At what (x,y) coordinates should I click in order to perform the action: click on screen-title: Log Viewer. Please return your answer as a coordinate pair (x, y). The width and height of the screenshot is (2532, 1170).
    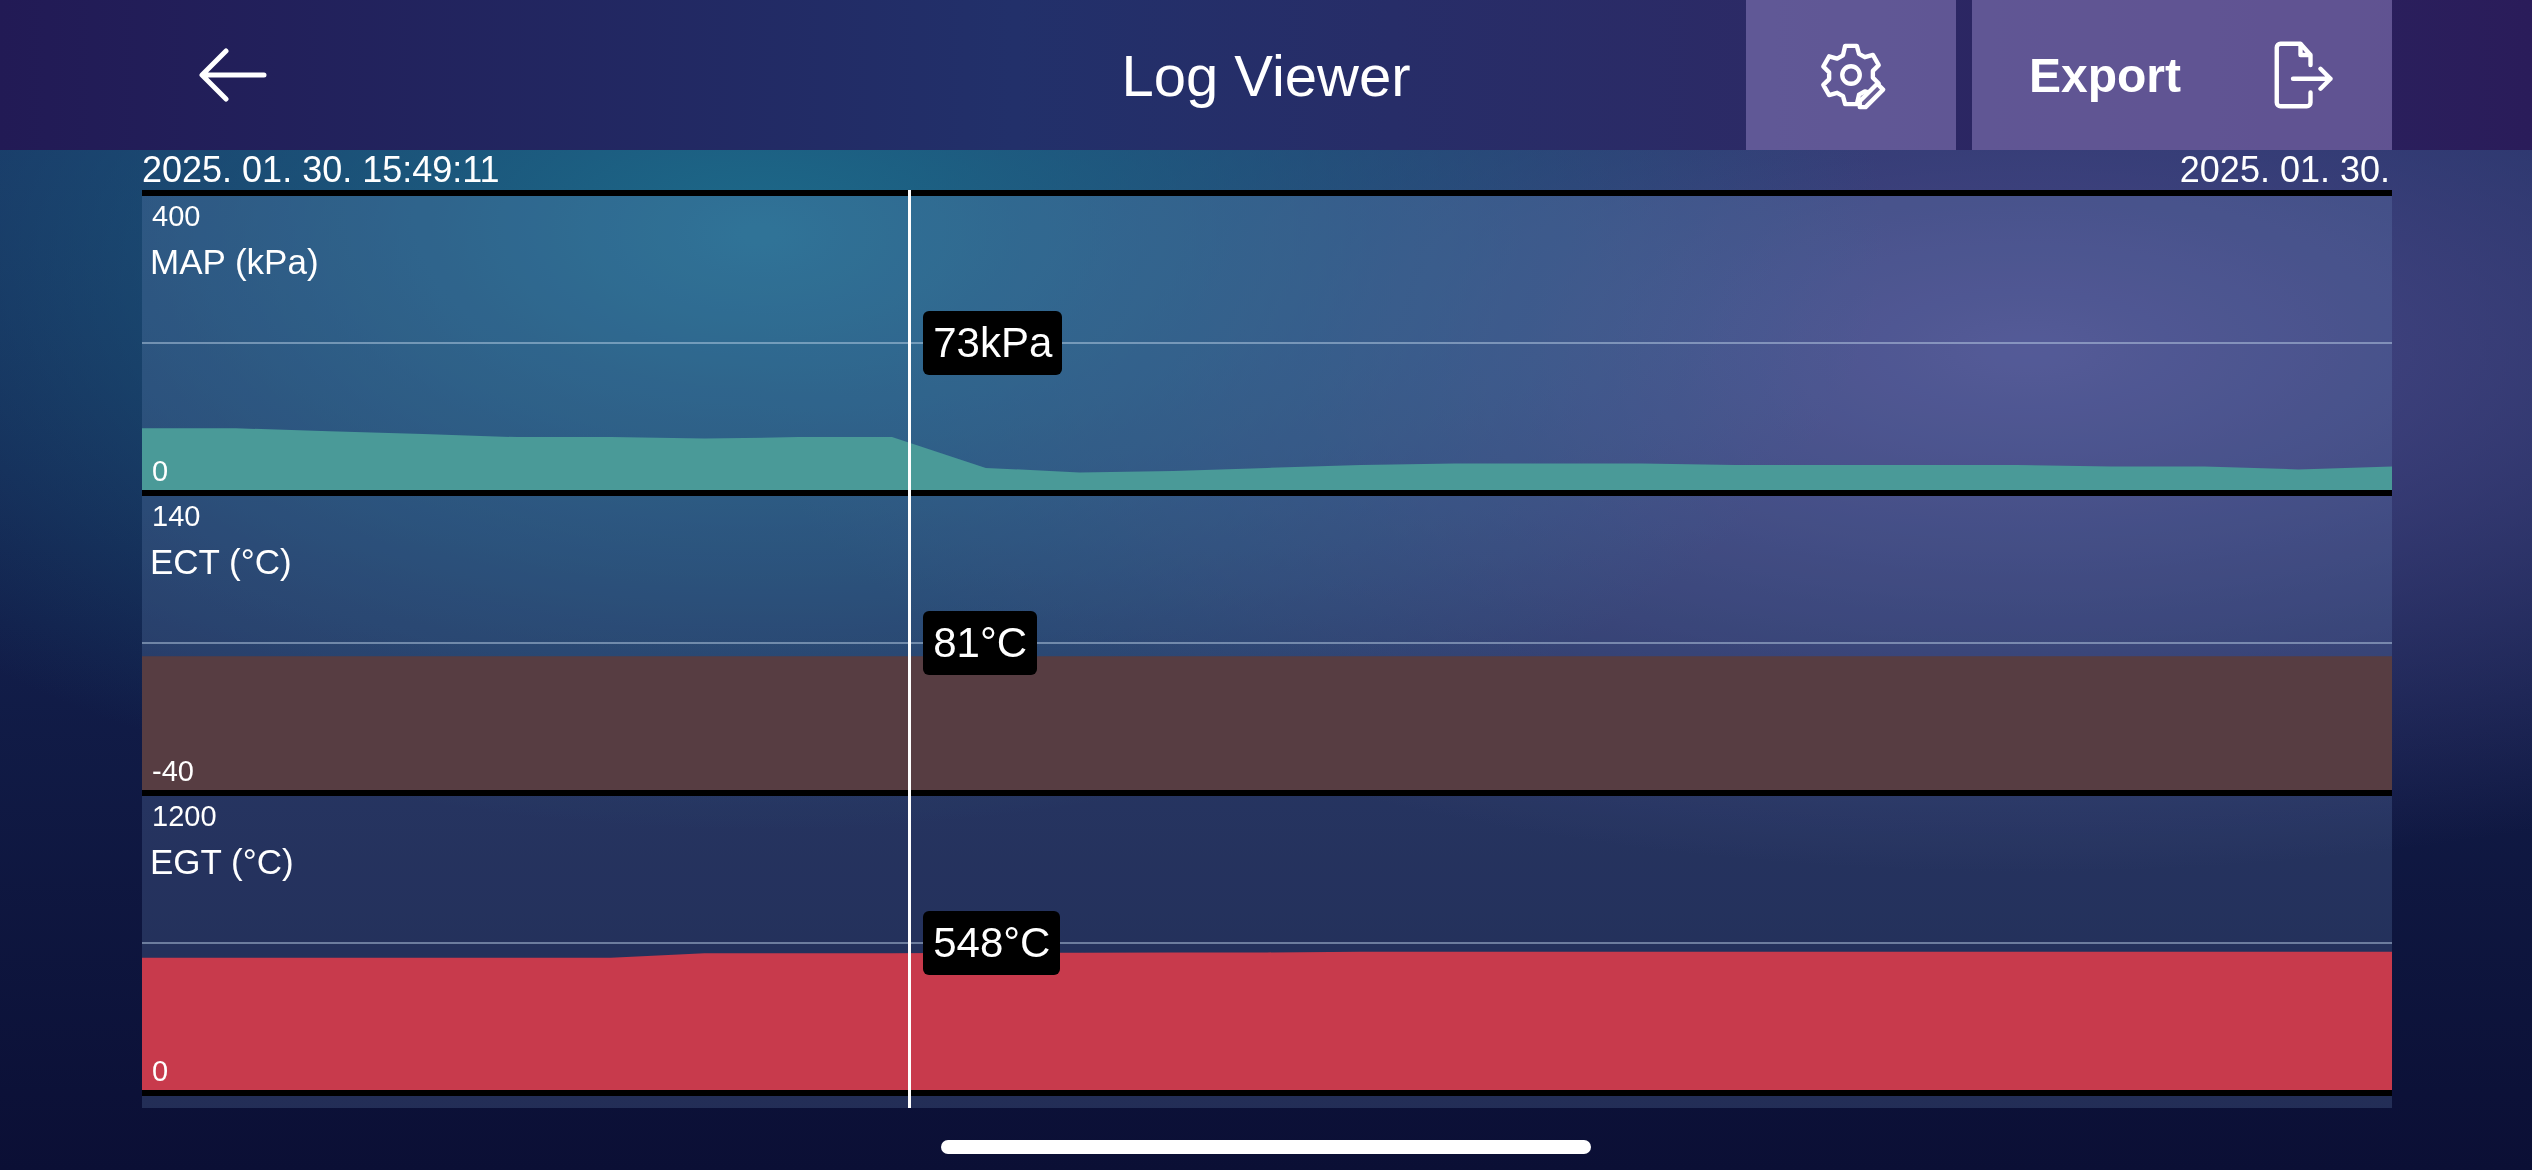
    Looking at the image, I should click on (1266, 75).